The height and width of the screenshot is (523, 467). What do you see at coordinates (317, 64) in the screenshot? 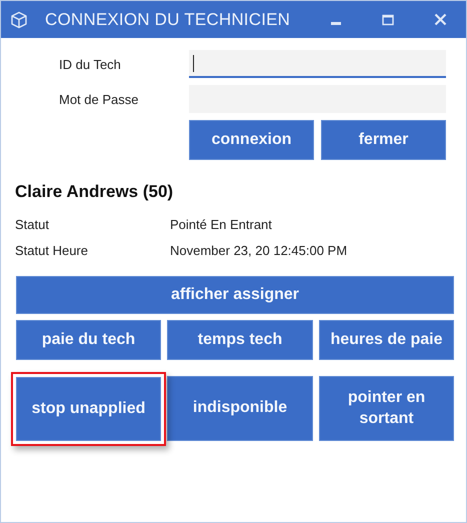
I see `input-field` at bounding box center [317, 64].